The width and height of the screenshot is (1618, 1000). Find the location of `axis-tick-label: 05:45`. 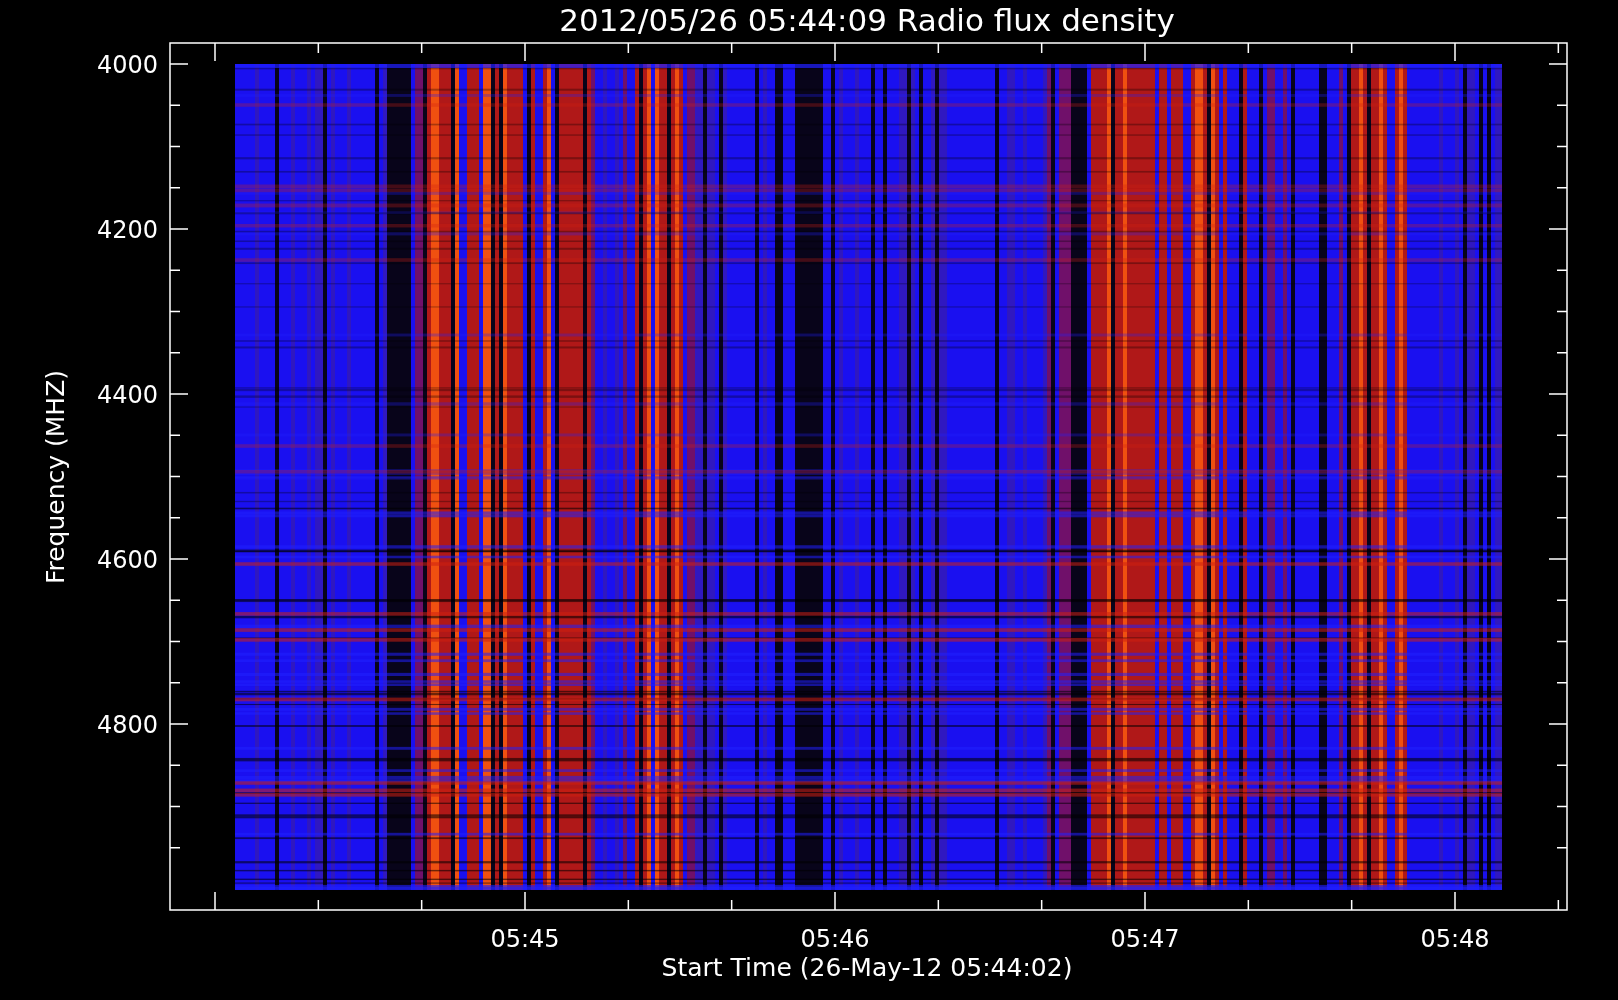

axis-tick-label: 05:45 is located at coordinates (525, 939).